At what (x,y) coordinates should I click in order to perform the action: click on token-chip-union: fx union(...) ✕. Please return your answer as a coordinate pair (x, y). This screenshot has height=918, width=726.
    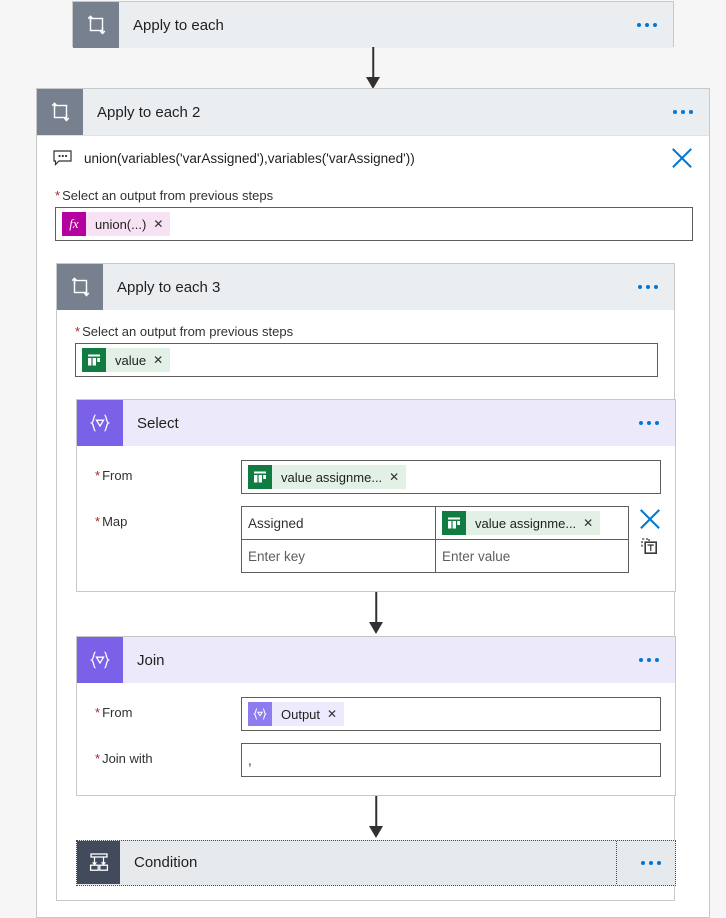
    Looking at the image, I should click on (116, 224).